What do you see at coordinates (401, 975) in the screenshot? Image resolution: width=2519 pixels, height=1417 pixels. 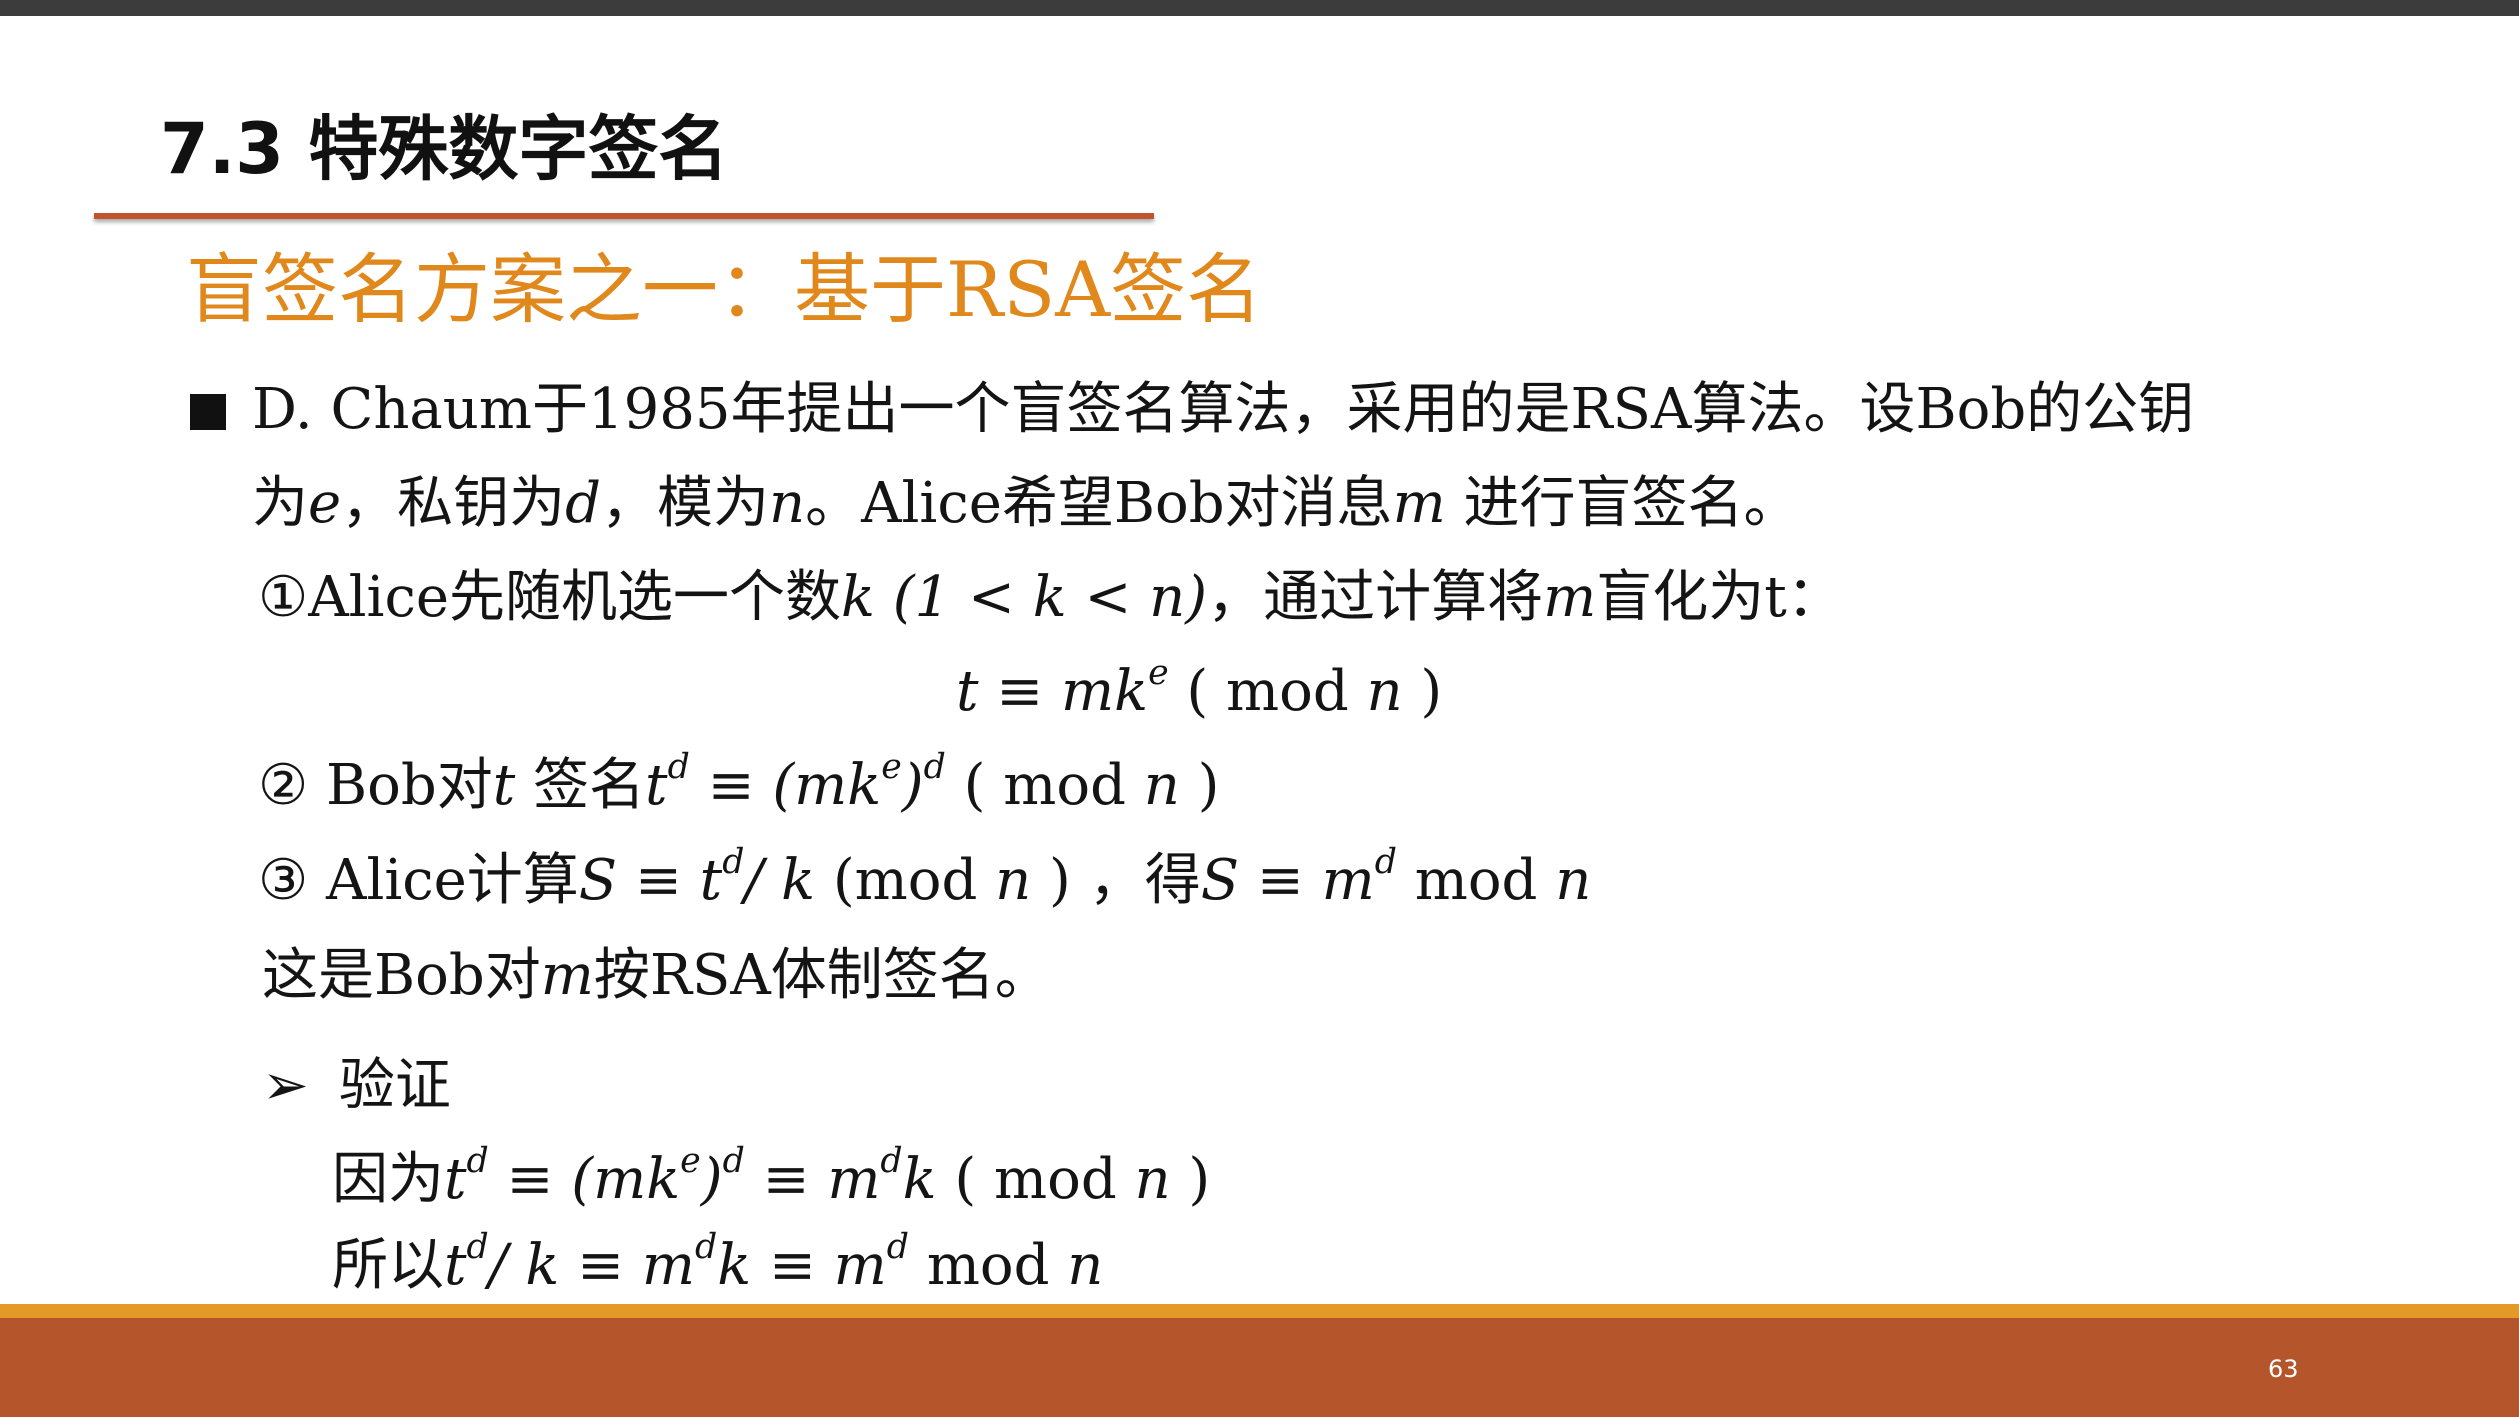 I see `conclusion-text: 这是Bob对` at bounding box center [401, 975].